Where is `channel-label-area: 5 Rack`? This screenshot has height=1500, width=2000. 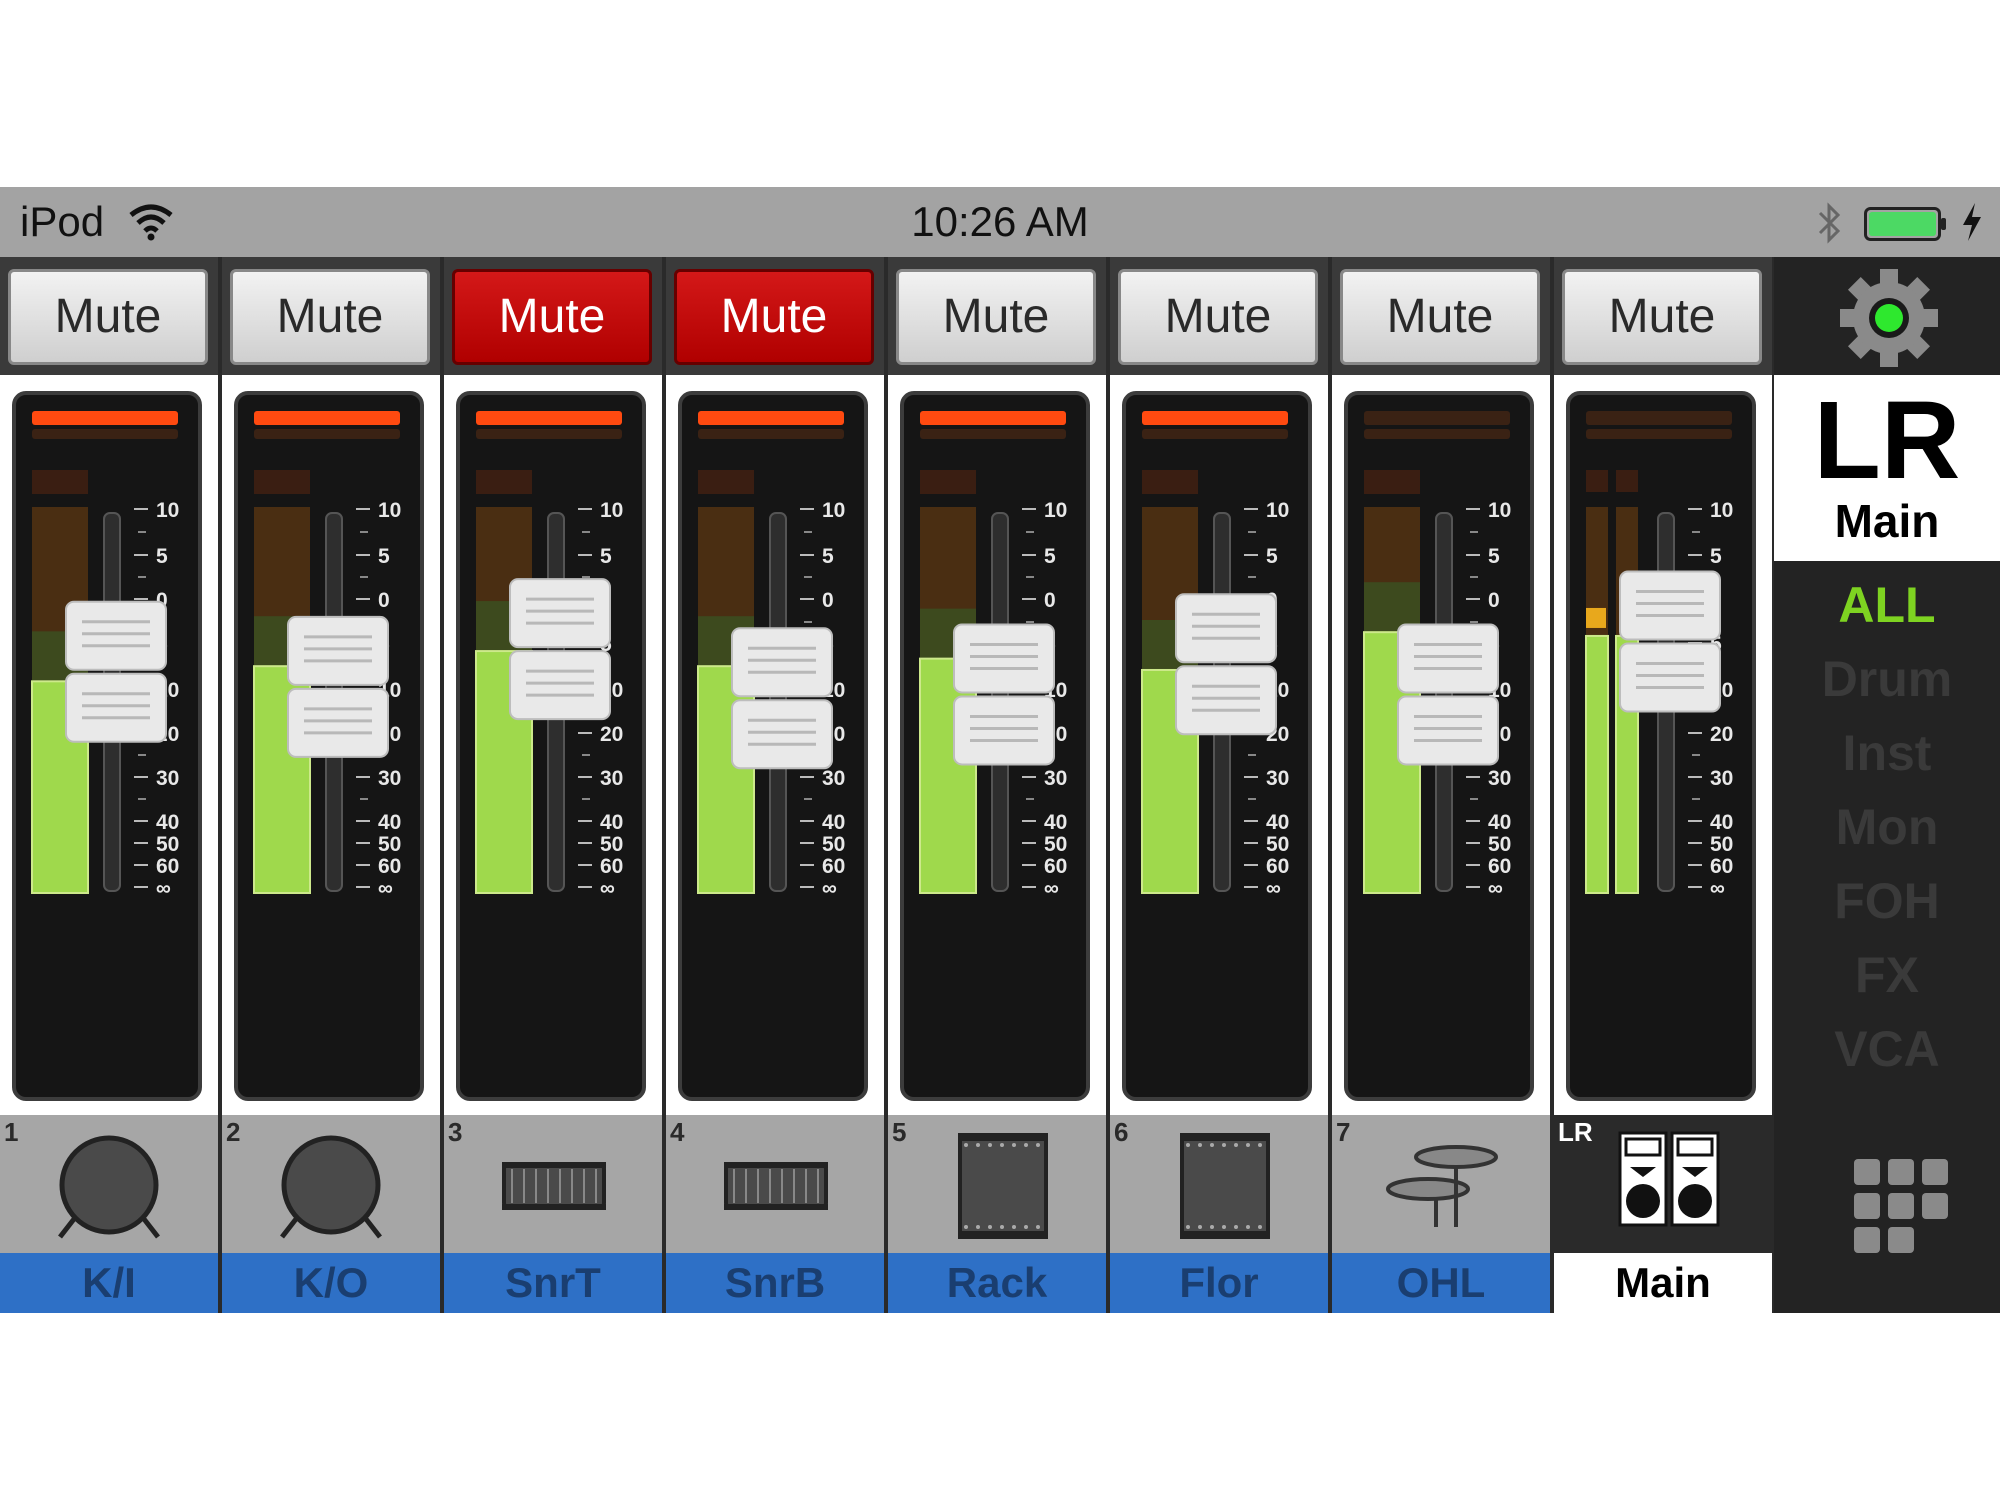
channel-label-area: 5 Rack is located at coordinates (997, 1214).